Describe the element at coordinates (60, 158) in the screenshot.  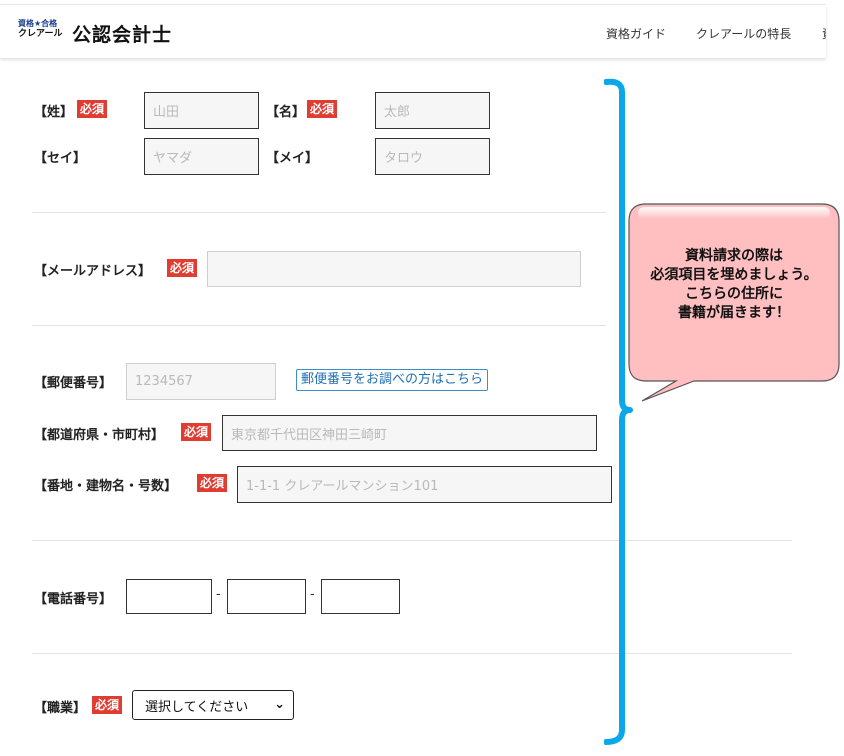
I see `last-kana-label: 【セイ】` at that location.